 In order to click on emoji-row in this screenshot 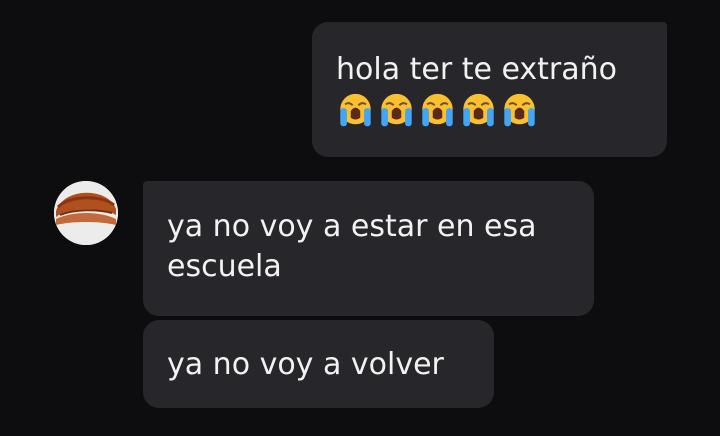, I will do `click(490, 111)`.